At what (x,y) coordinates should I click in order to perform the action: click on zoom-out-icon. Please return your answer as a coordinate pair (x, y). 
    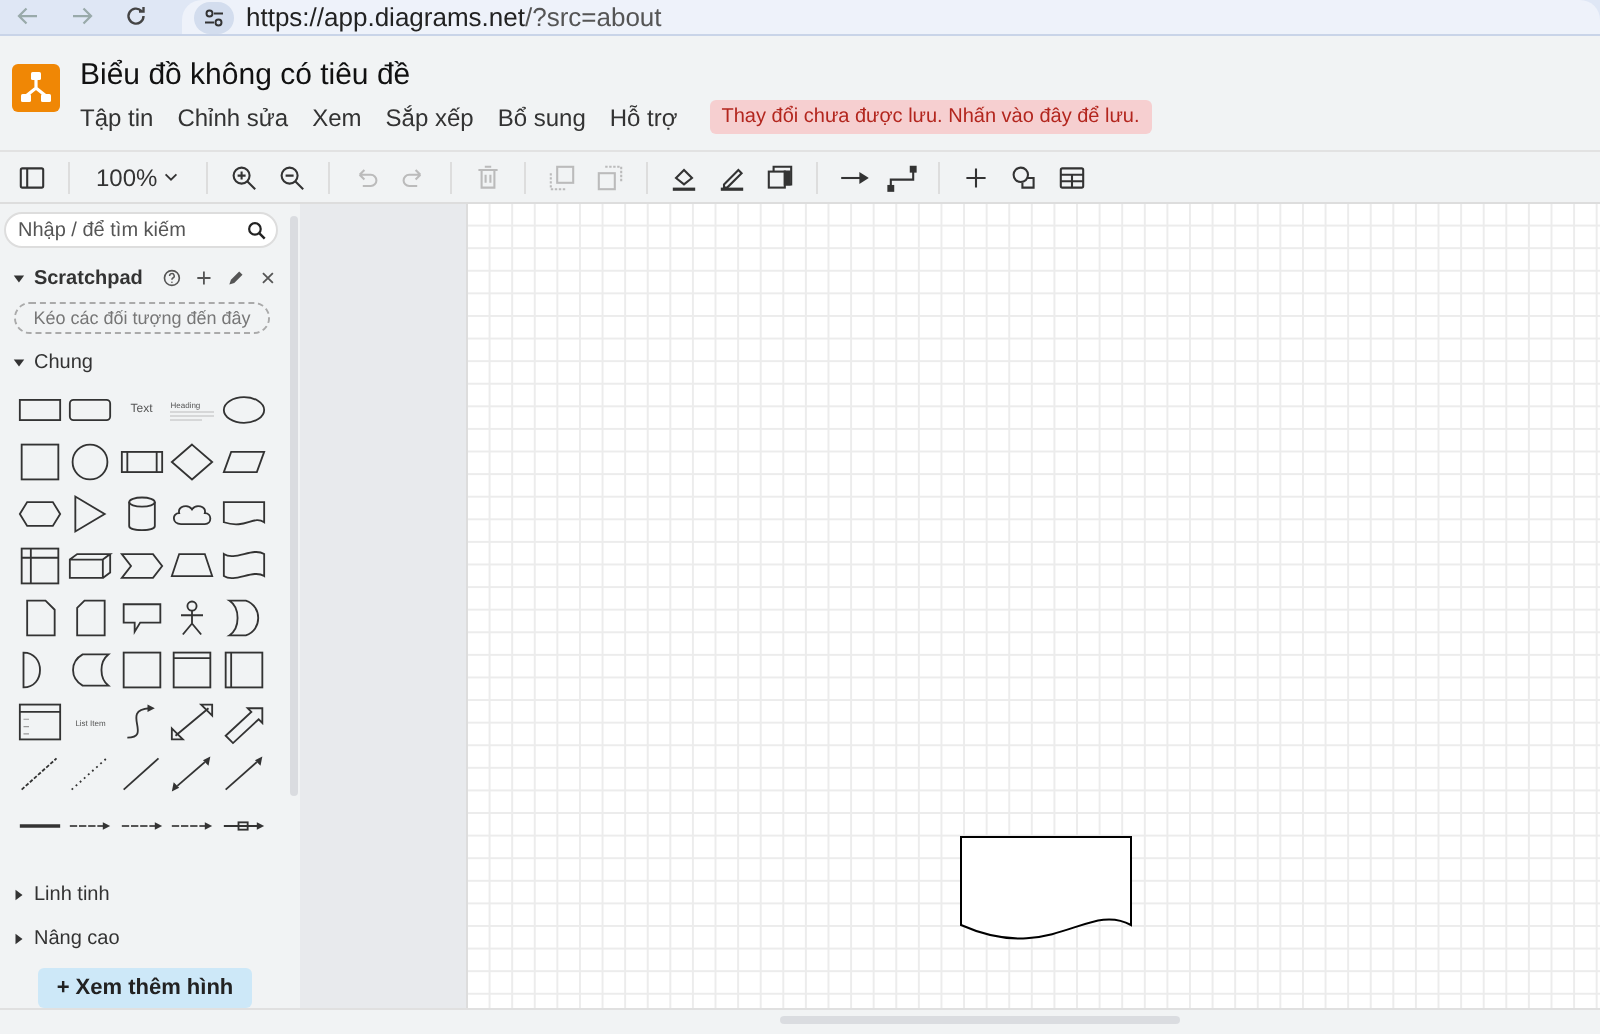
    Looking at the image, I should click on (291, 177).